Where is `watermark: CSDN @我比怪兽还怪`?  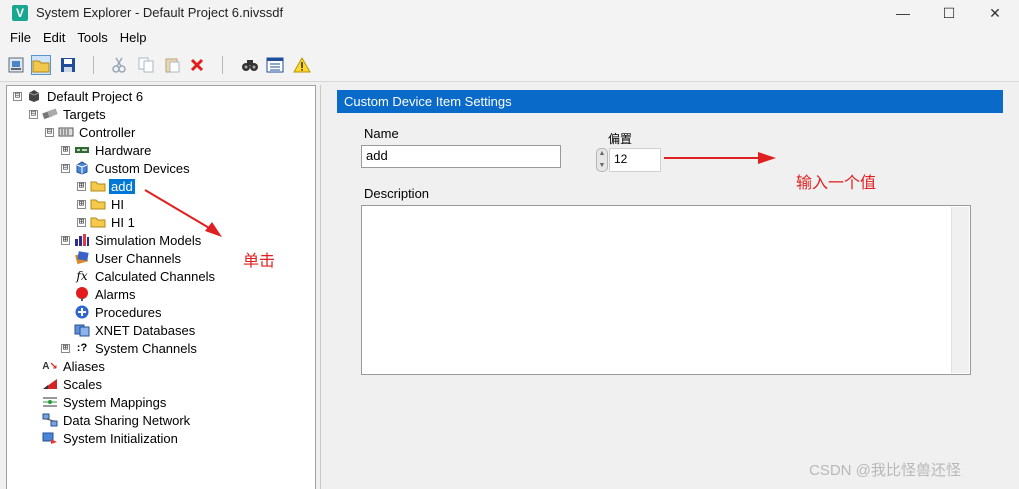 watermark: CSDN @我比怪兽还怪 is located at coordinates (885, 470).